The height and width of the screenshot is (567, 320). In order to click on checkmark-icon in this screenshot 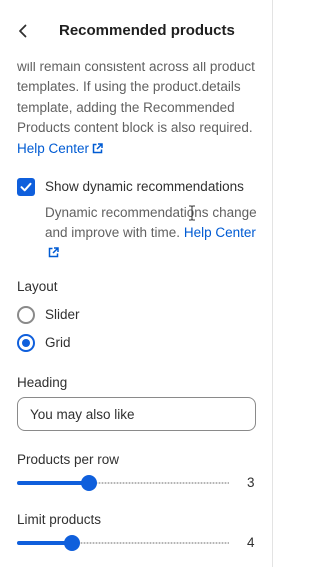, I will do `click(26, 187)`.